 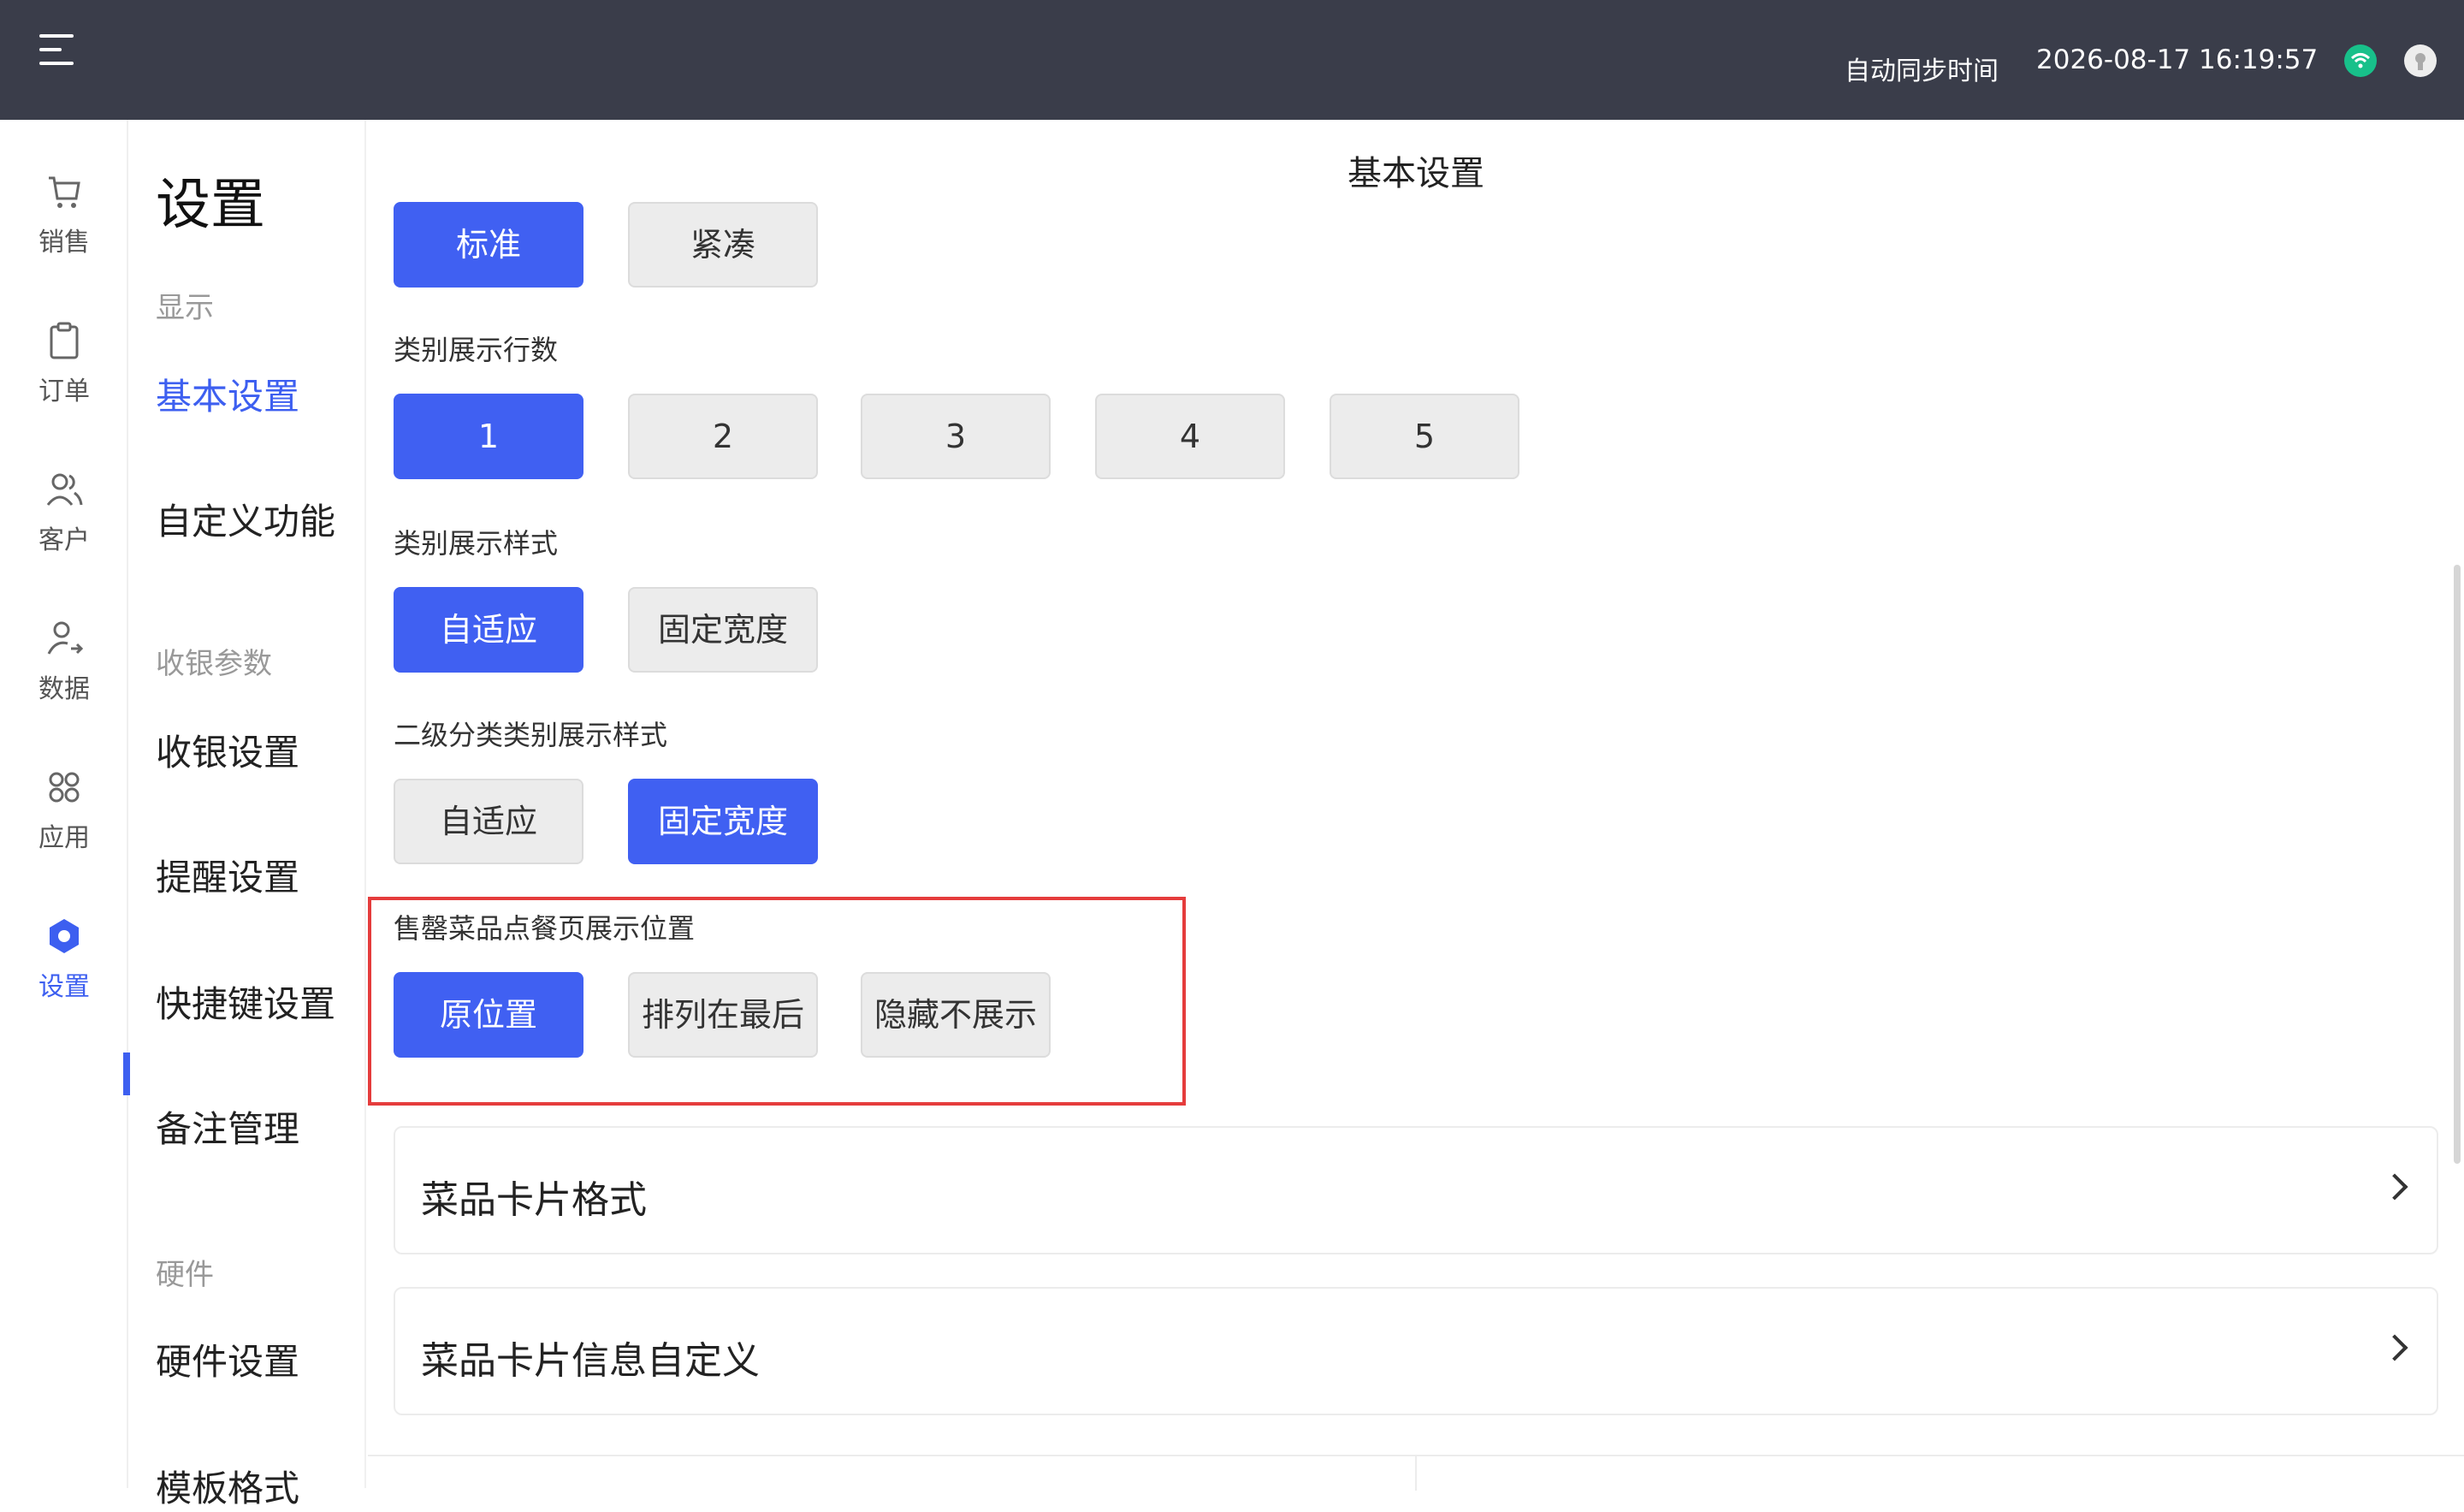 What do you see at coordinates (1416, 1351) in the screenshot?
I see `card-row-dish-card-info-custom: 菜品卡片信息自定义` at bounding box center [1416, 1351].